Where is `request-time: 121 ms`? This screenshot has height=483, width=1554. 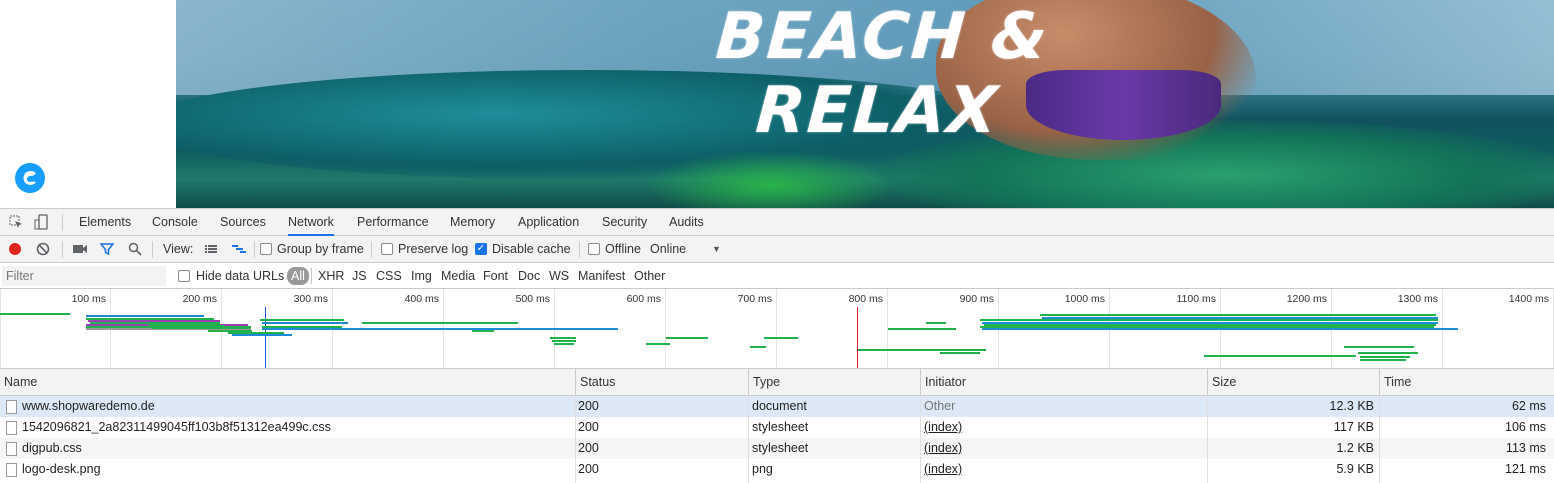 request-time: 121 ms is located at coordinates (1525, 469).